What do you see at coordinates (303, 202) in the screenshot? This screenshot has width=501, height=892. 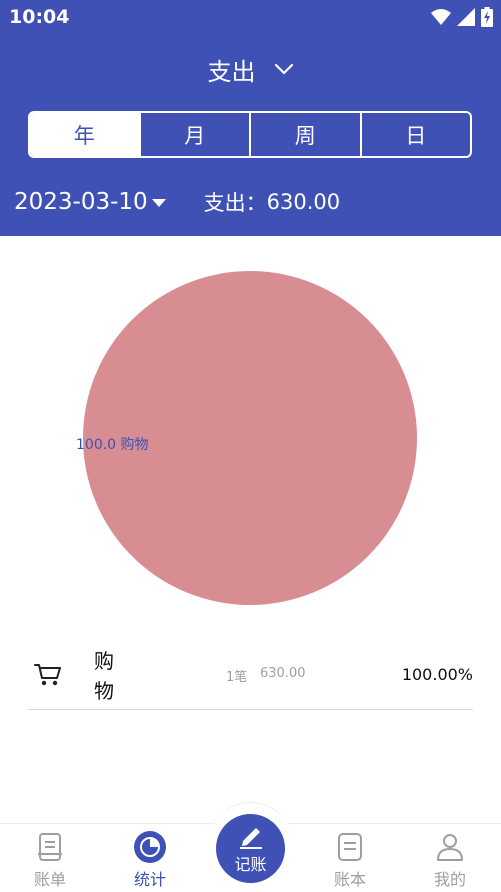 I see `total-value: 630.00` at bounding box center [303, 202].